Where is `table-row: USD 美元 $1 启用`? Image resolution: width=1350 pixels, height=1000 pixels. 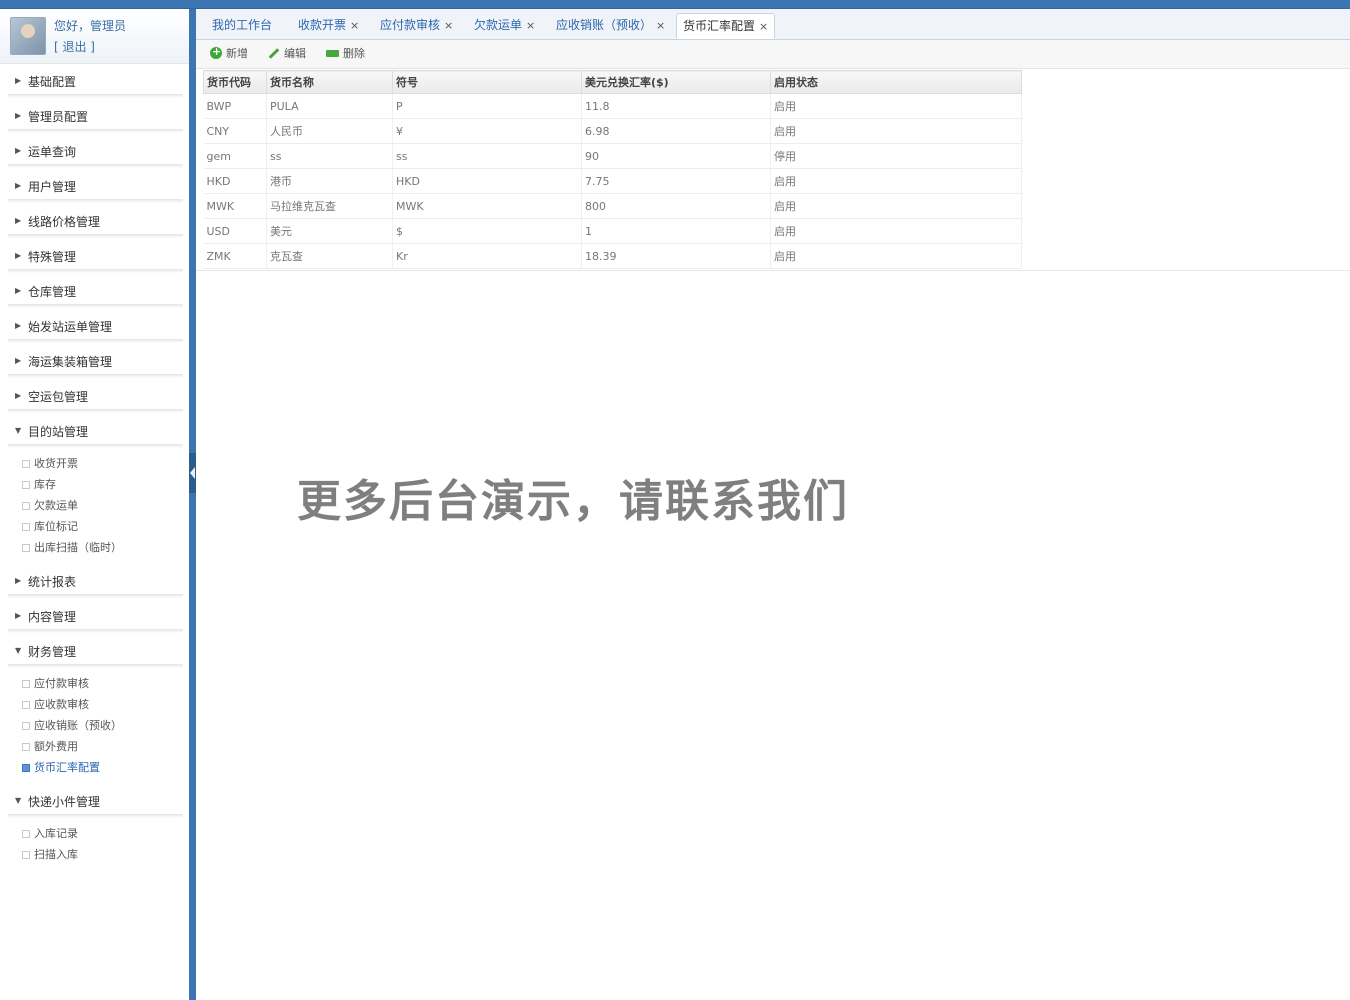
table-row: USD 美元 $1 启用 is located at coordinates (612, 231).